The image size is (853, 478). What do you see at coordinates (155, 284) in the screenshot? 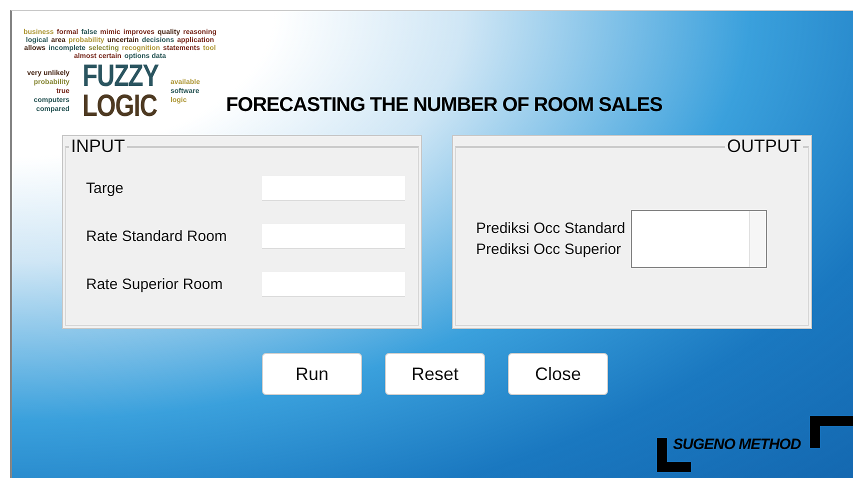
I see `field-label: Rate Superior Room` at bounding box center [155, 284].